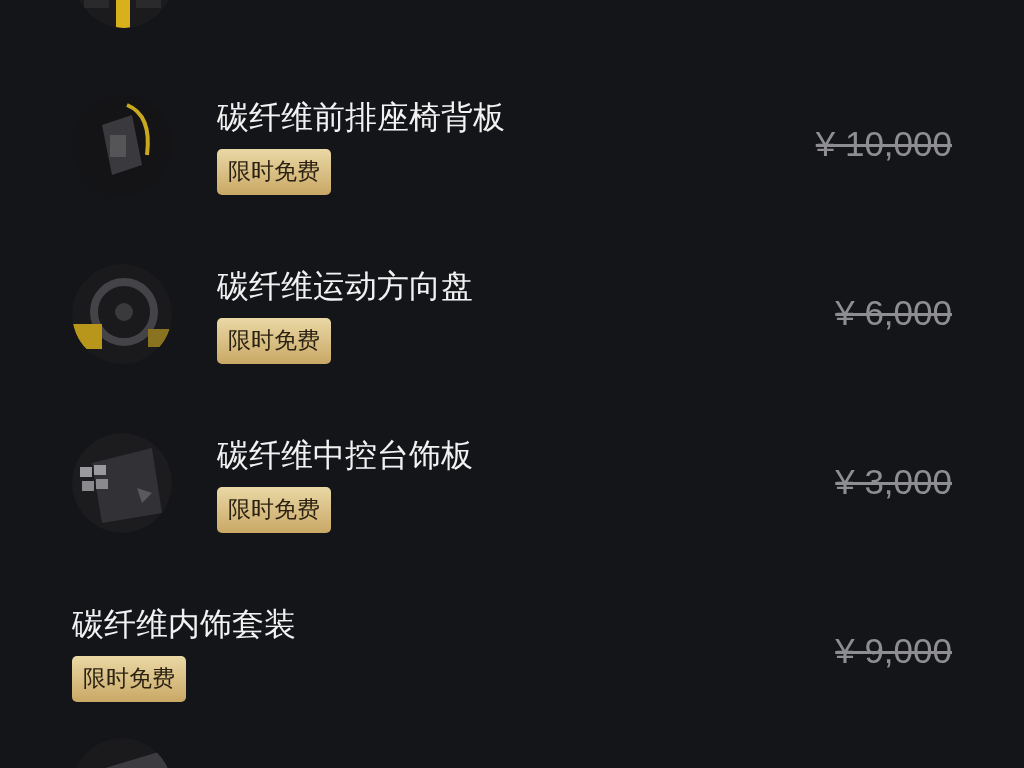  What do you see at coordinates (893, 313) in the screenshot?
I see `original-price: ¥ 6,000` at bounding box center [893, 313].